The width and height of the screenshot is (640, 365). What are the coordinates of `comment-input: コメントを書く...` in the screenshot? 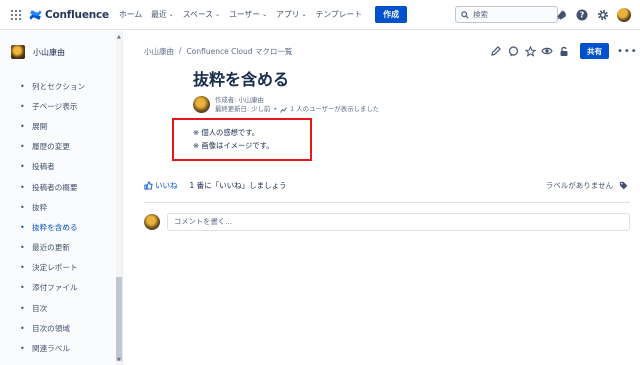 It's located at (398, 222).